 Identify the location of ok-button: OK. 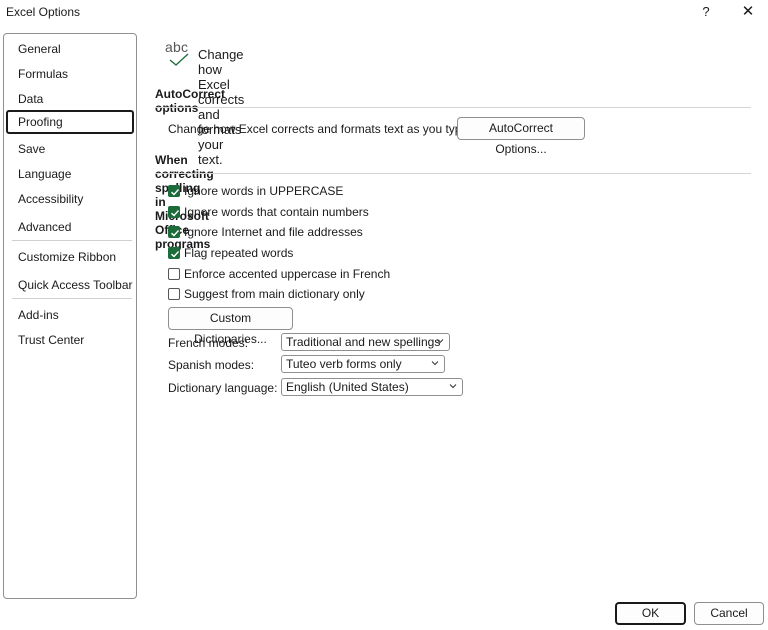
(650, 613).